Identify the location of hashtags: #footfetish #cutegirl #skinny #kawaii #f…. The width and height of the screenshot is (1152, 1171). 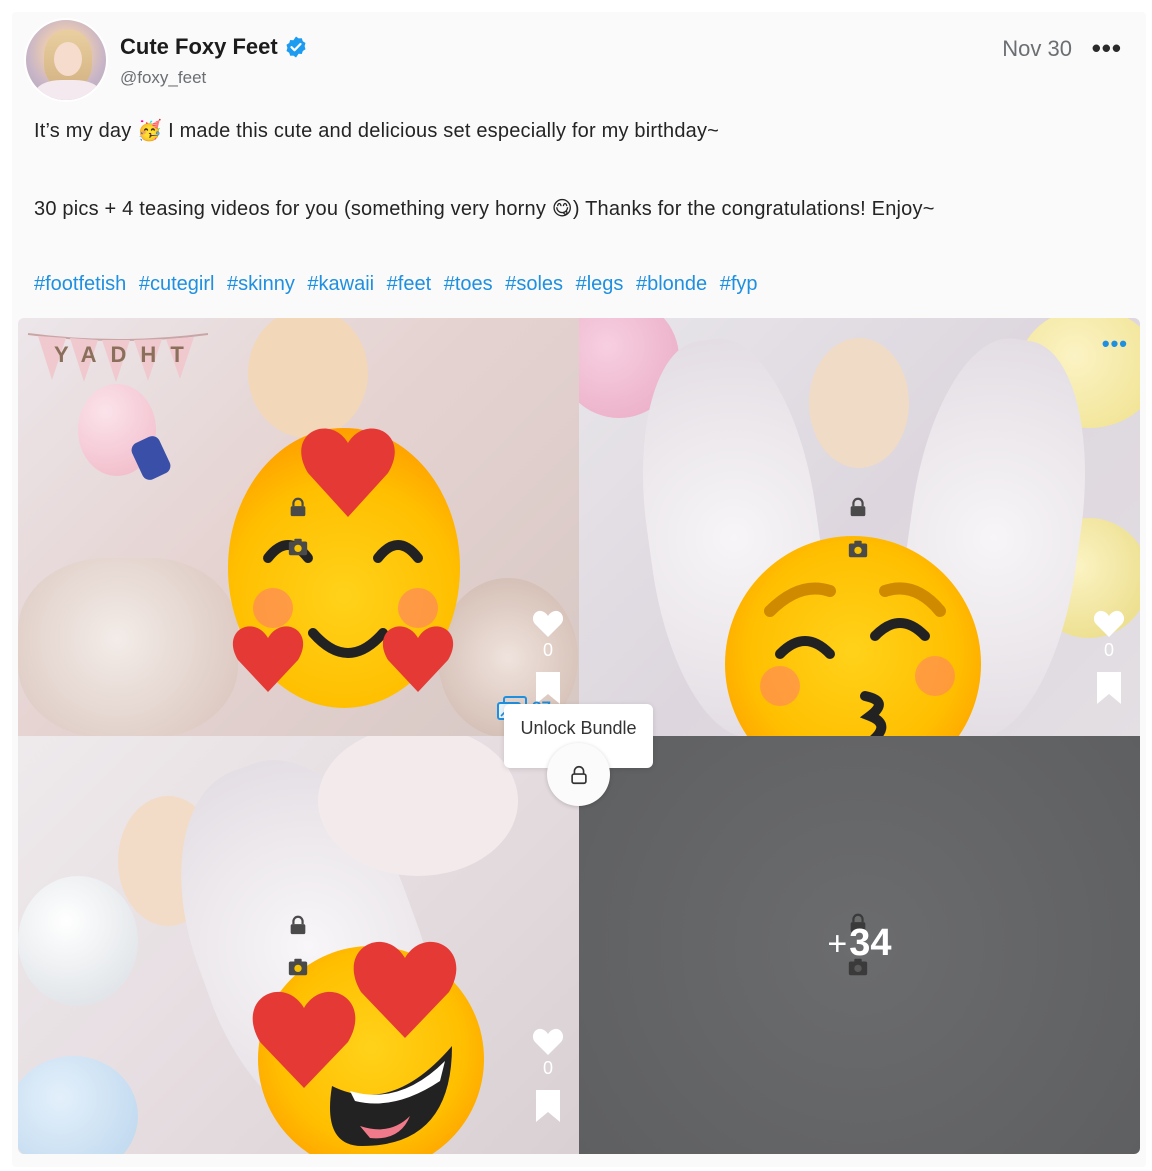
(399, 284).